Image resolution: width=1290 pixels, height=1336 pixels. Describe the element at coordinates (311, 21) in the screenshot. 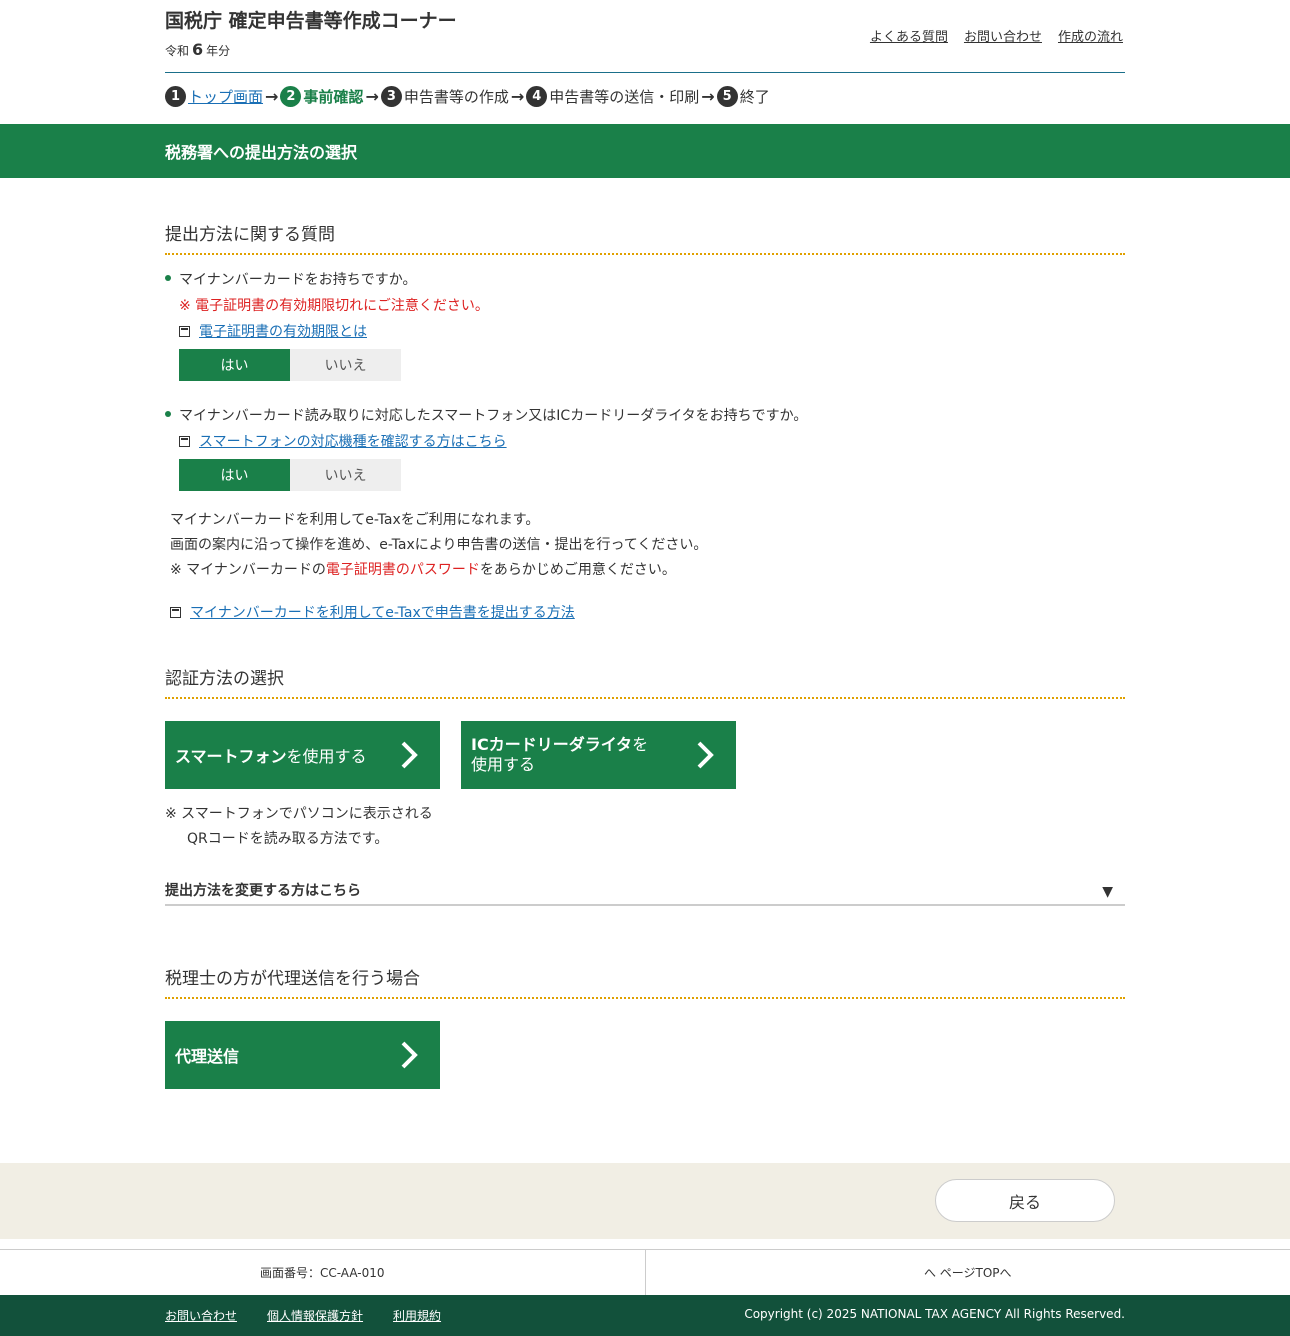

I see `site-title: 国税庁 確定申告書等作成コーナー` at that location.